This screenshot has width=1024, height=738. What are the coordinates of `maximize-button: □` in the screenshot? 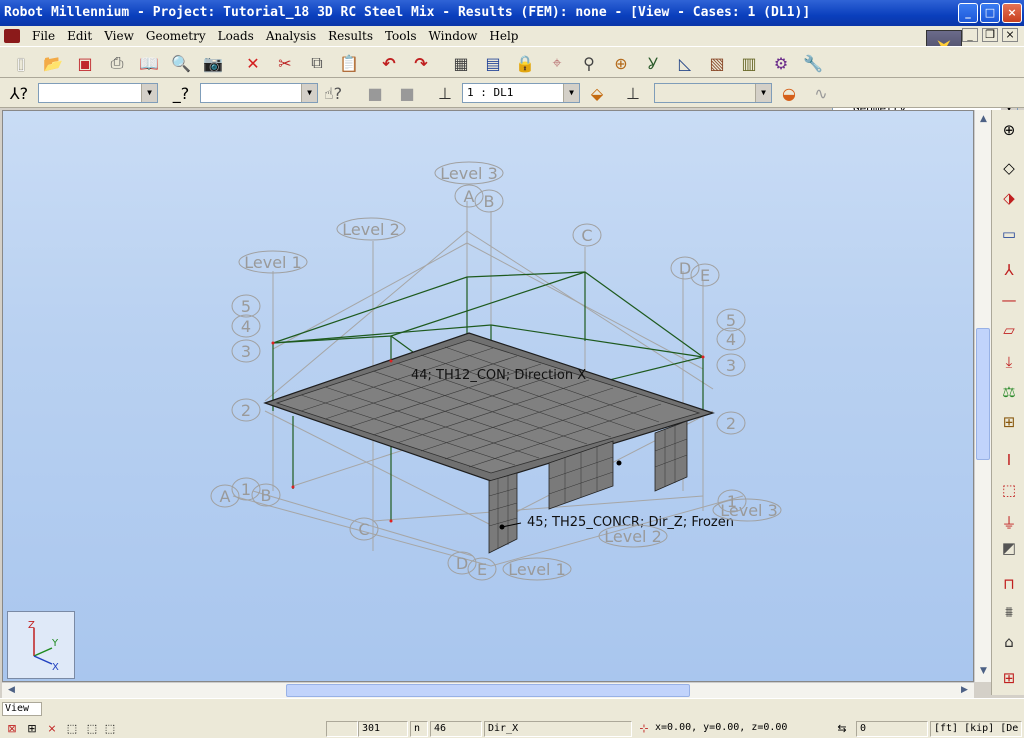 It's located at (990, 13).